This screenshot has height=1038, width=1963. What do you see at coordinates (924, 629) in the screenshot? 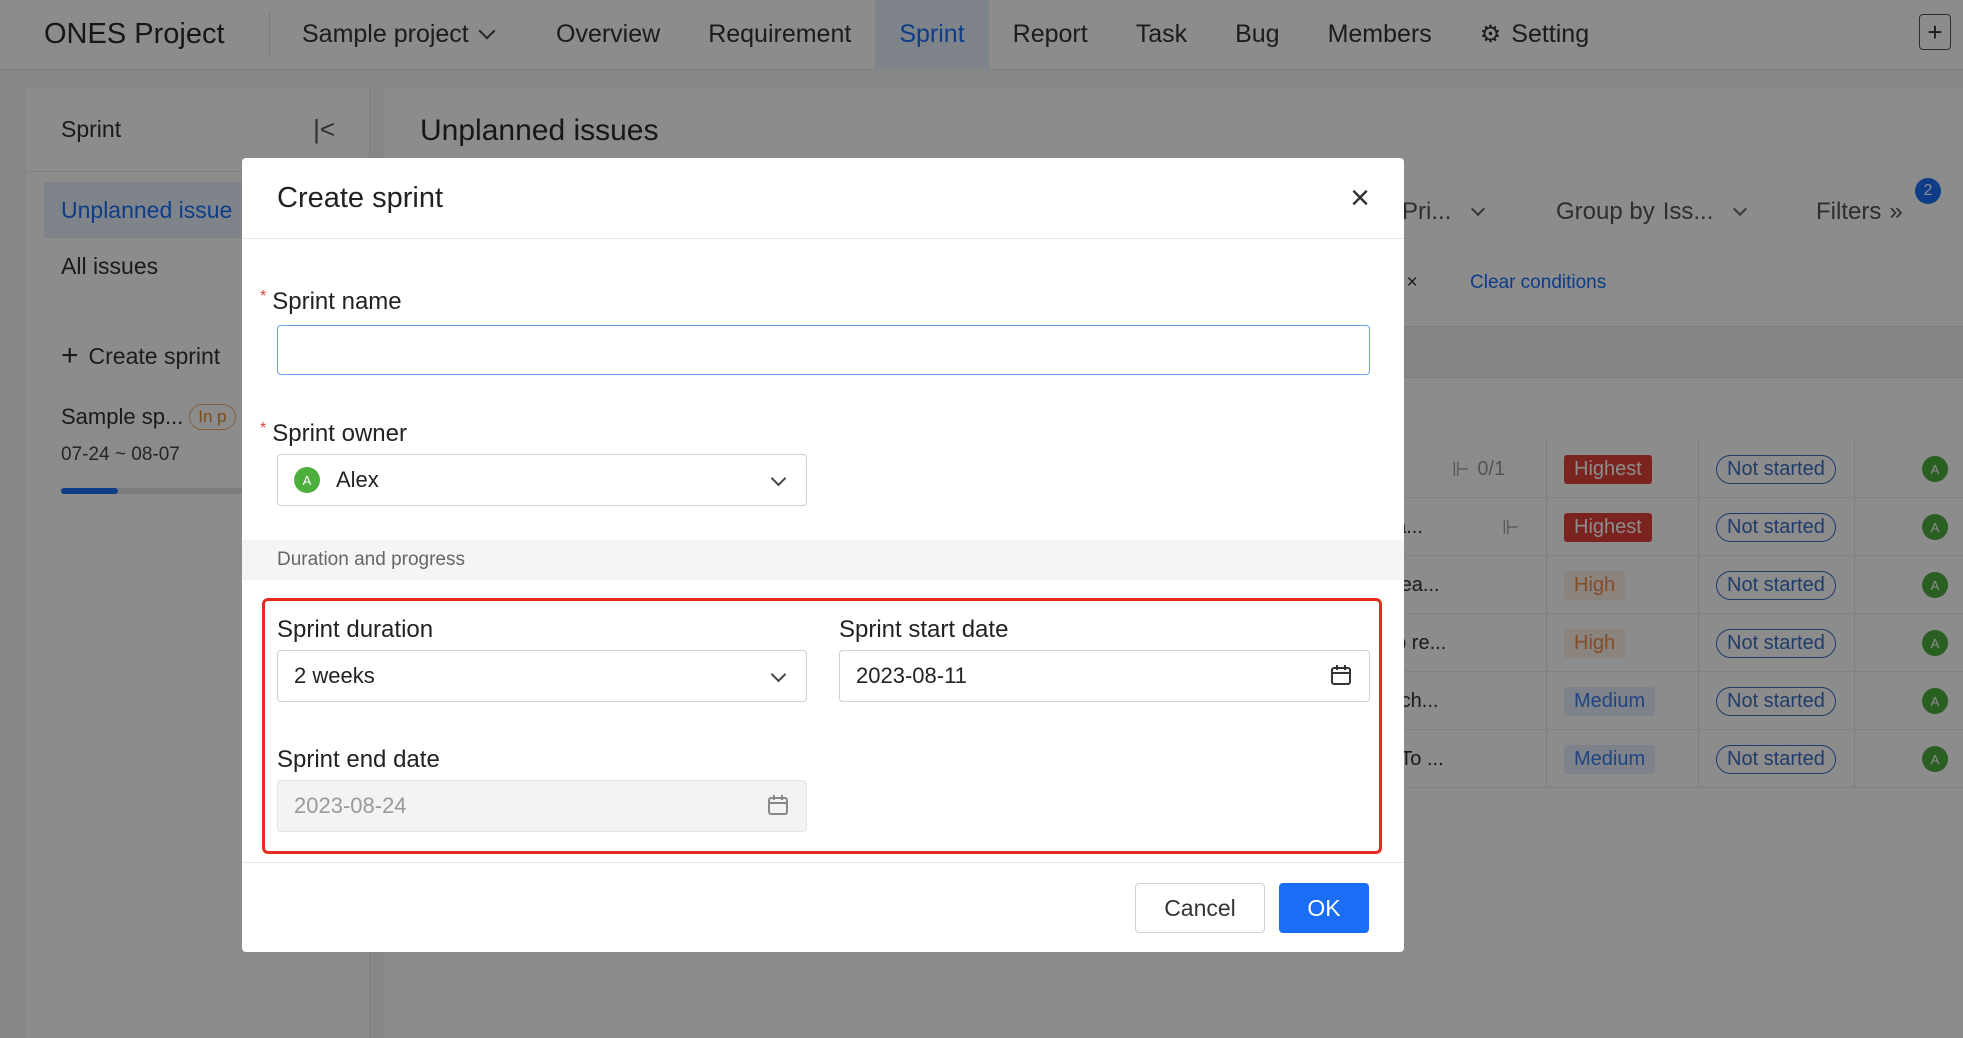
I see `sprint-start-date-label: Sprint start date` at bounding box center [924, 629].